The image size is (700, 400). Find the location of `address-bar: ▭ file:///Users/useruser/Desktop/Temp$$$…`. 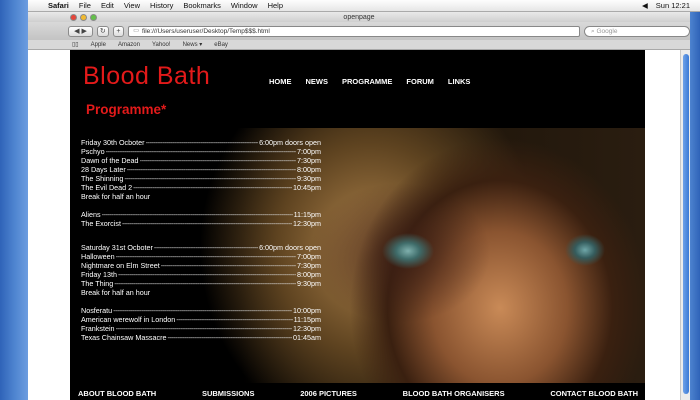

address-bar: ▭ file:///Users/useruser/Desktop/Temp$$$… is located at coordinates (354, 31).